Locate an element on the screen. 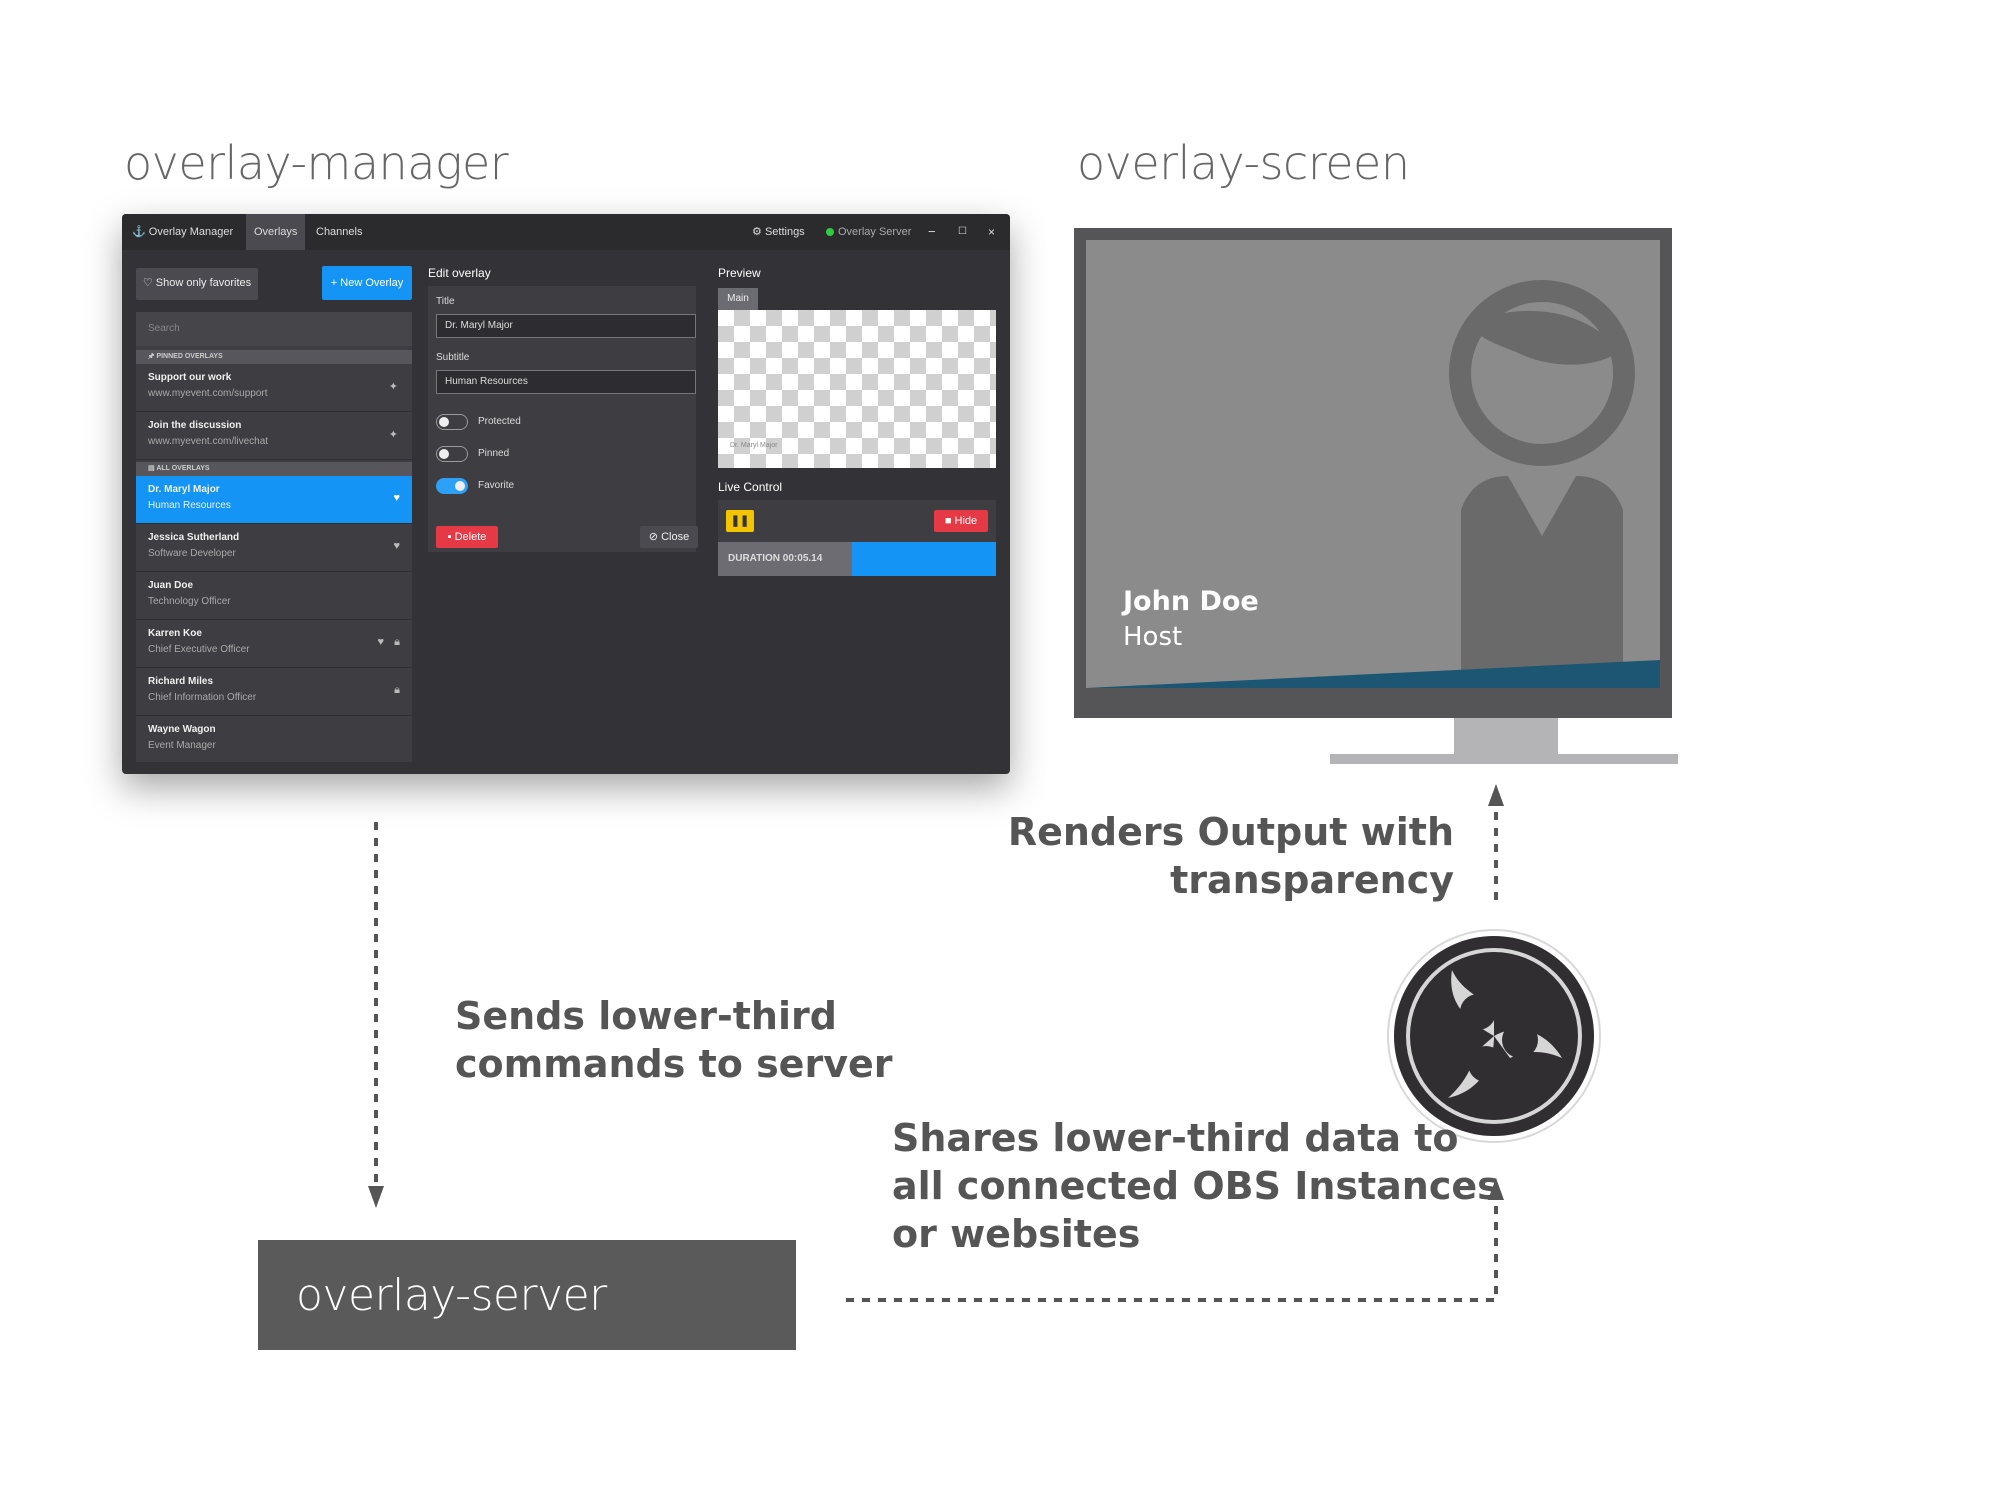 The image size is (2000, 1504). shares-arrow-line is located at coordinates (1172, 1252).